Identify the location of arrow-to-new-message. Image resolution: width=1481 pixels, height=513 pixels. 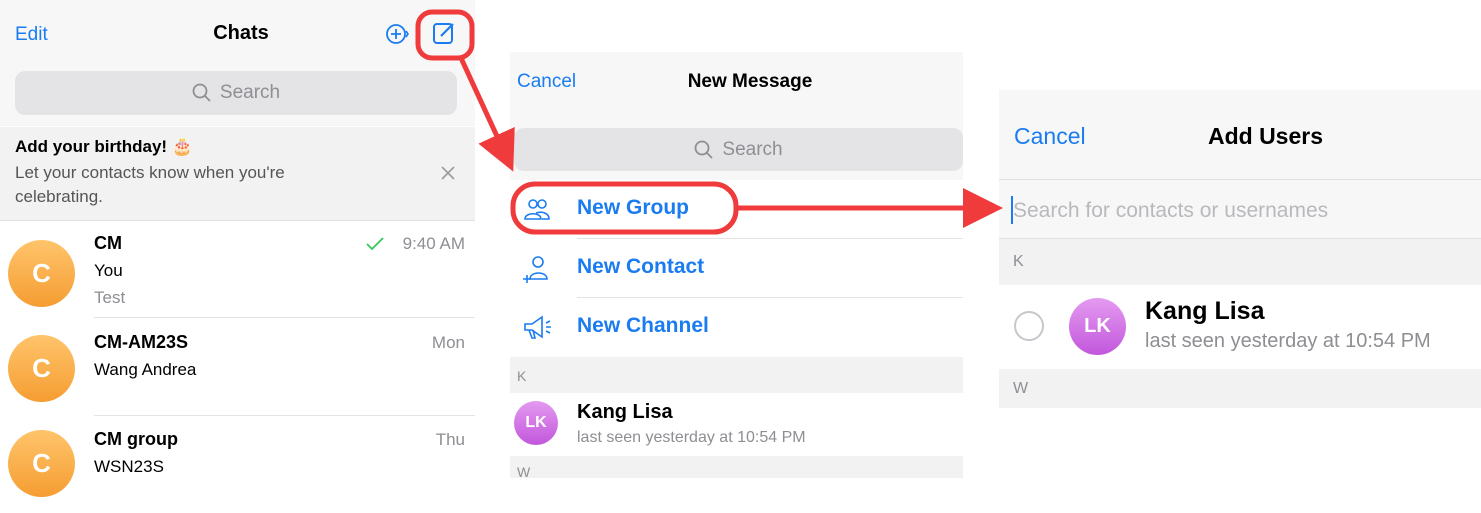
(486, 114).